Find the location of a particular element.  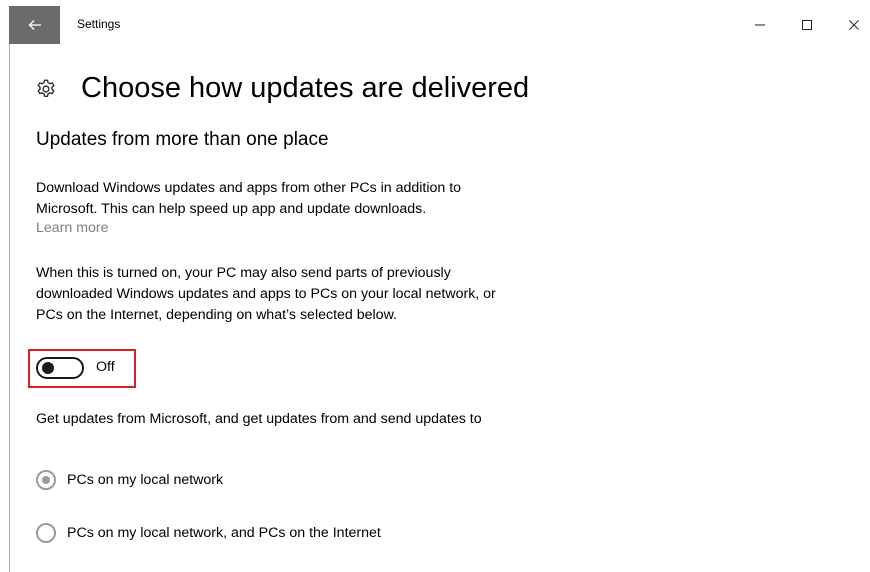

window-title: Settings is located at coordinates (99, 24).